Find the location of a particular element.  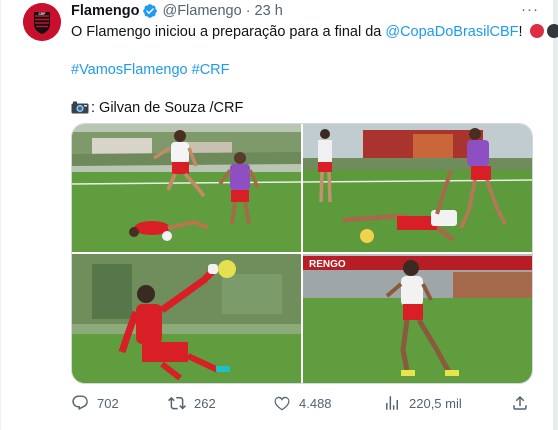

photo-credit: : Gilvan de Souza /CRF is located at coordinates (167, 108).